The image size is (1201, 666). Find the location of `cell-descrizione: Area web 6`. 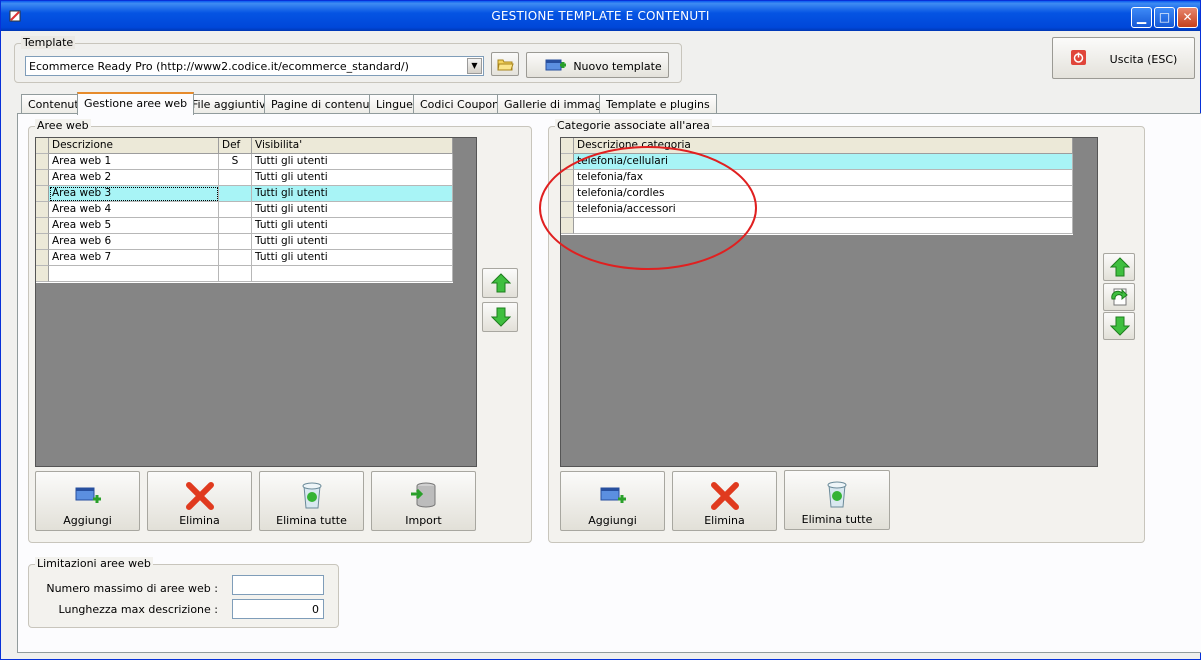

cell-descrizione: Area web 6 is located at coordinates (134, 242).